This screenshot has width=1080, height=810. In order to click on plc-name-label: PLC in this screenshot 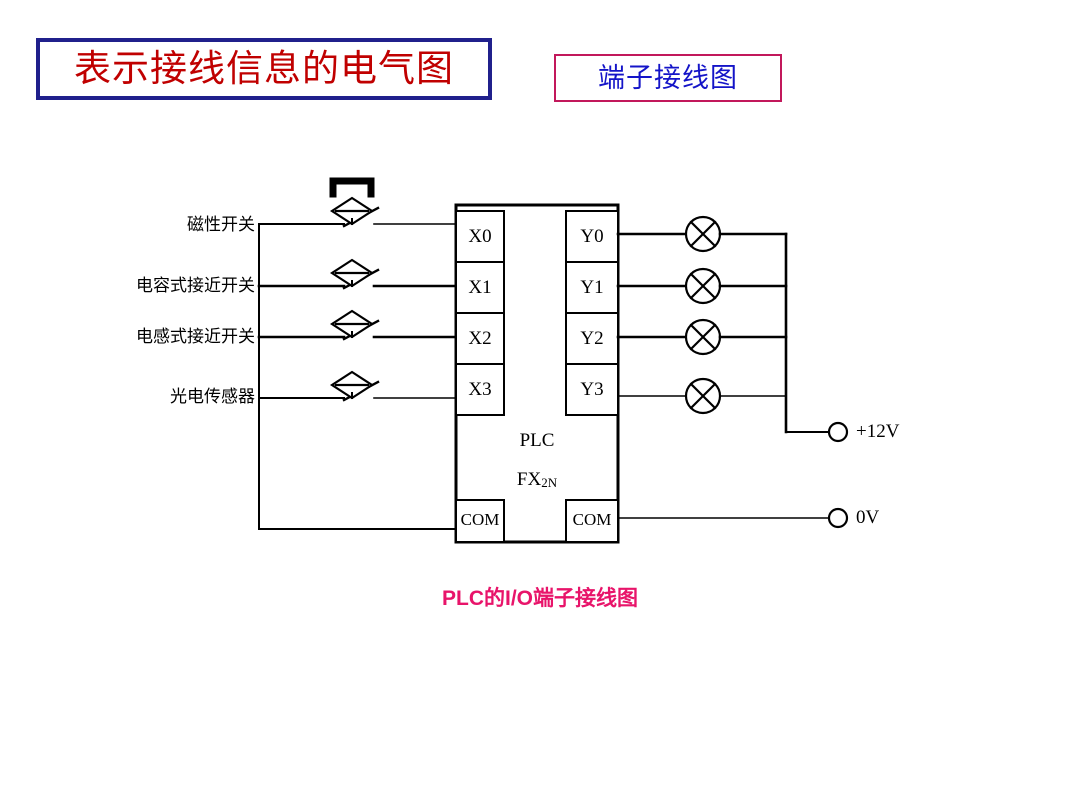, I will do `click(537, 440)`.